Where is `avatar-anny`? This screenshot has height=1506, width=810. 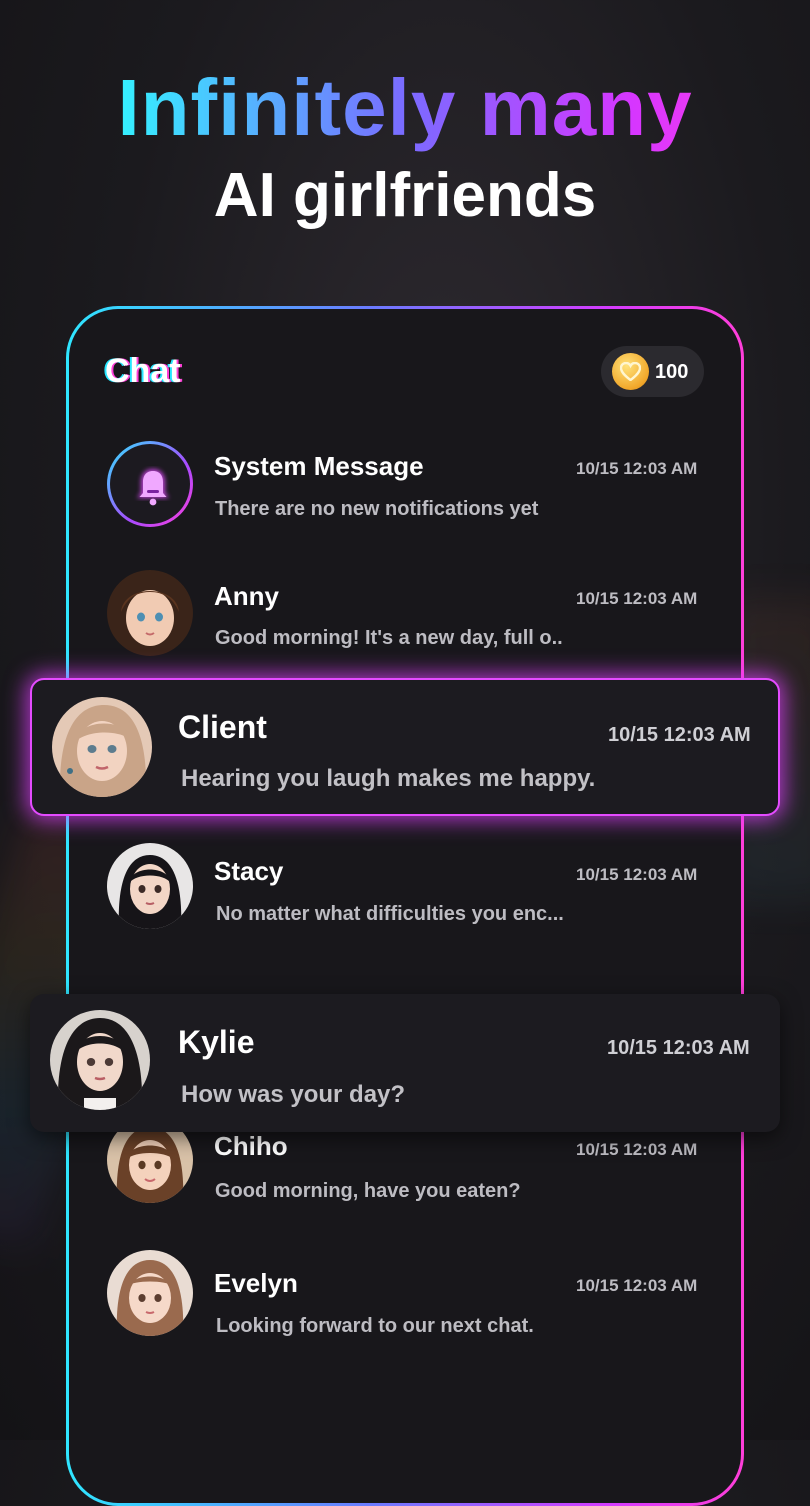
avatar-anny is located at coordinates (150, 613).